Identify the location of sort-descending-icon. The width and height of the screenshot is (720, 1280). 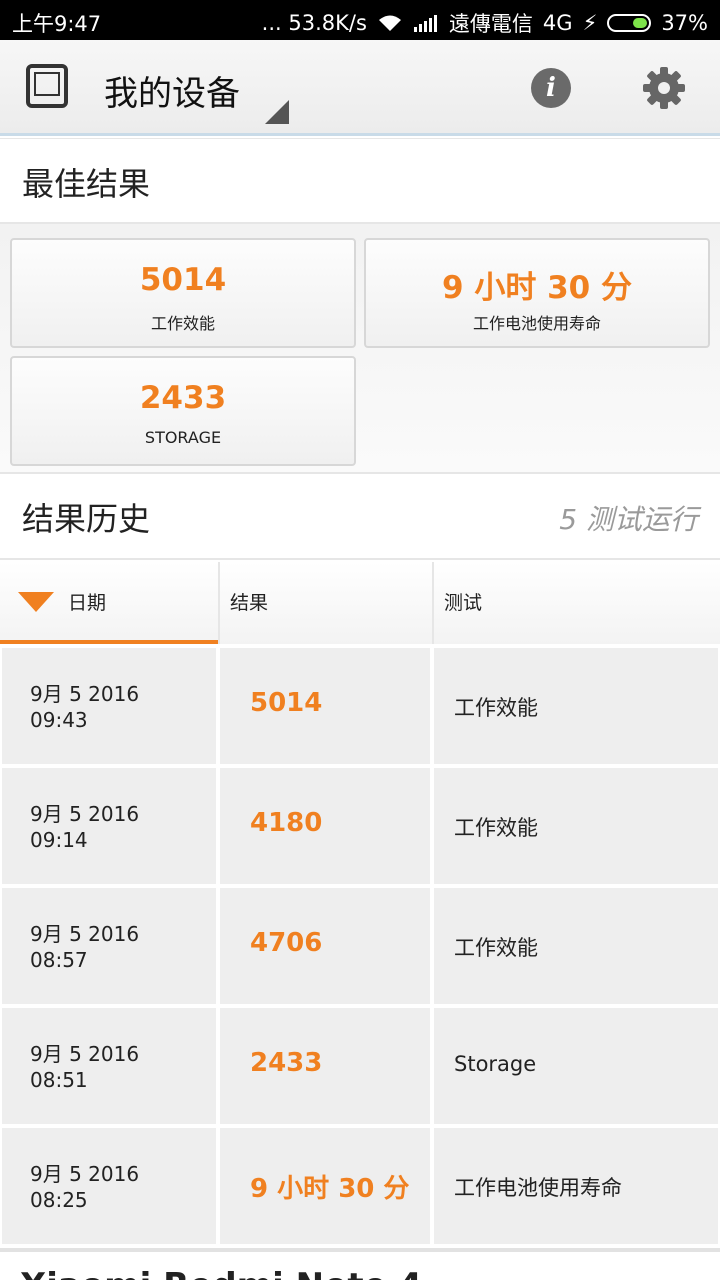
(36, 602).